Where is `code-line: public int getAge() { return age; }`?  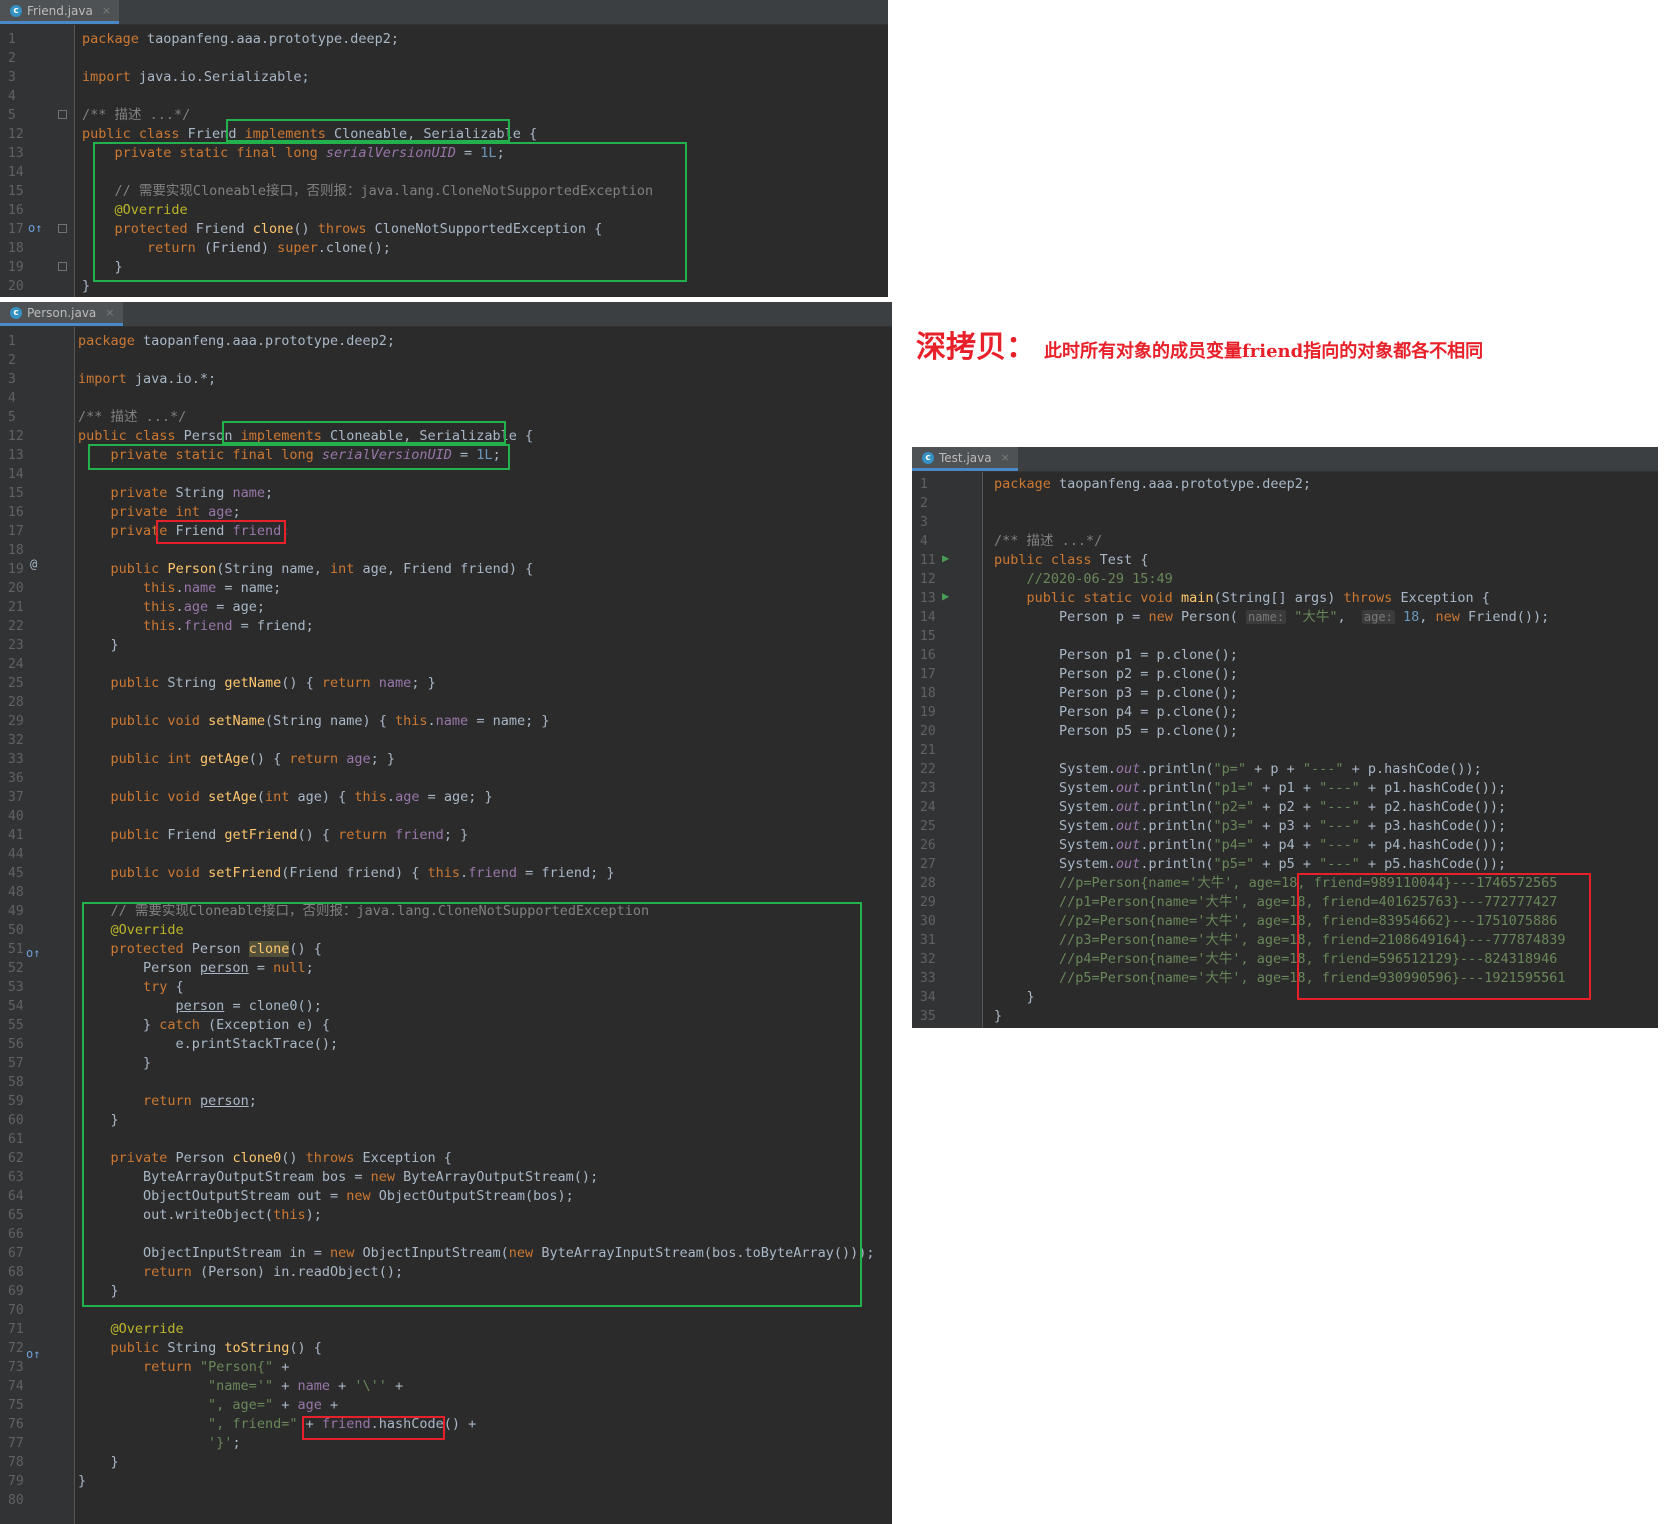
code-line: public int getAge() { return age; } is located at coordinates (253, 759).